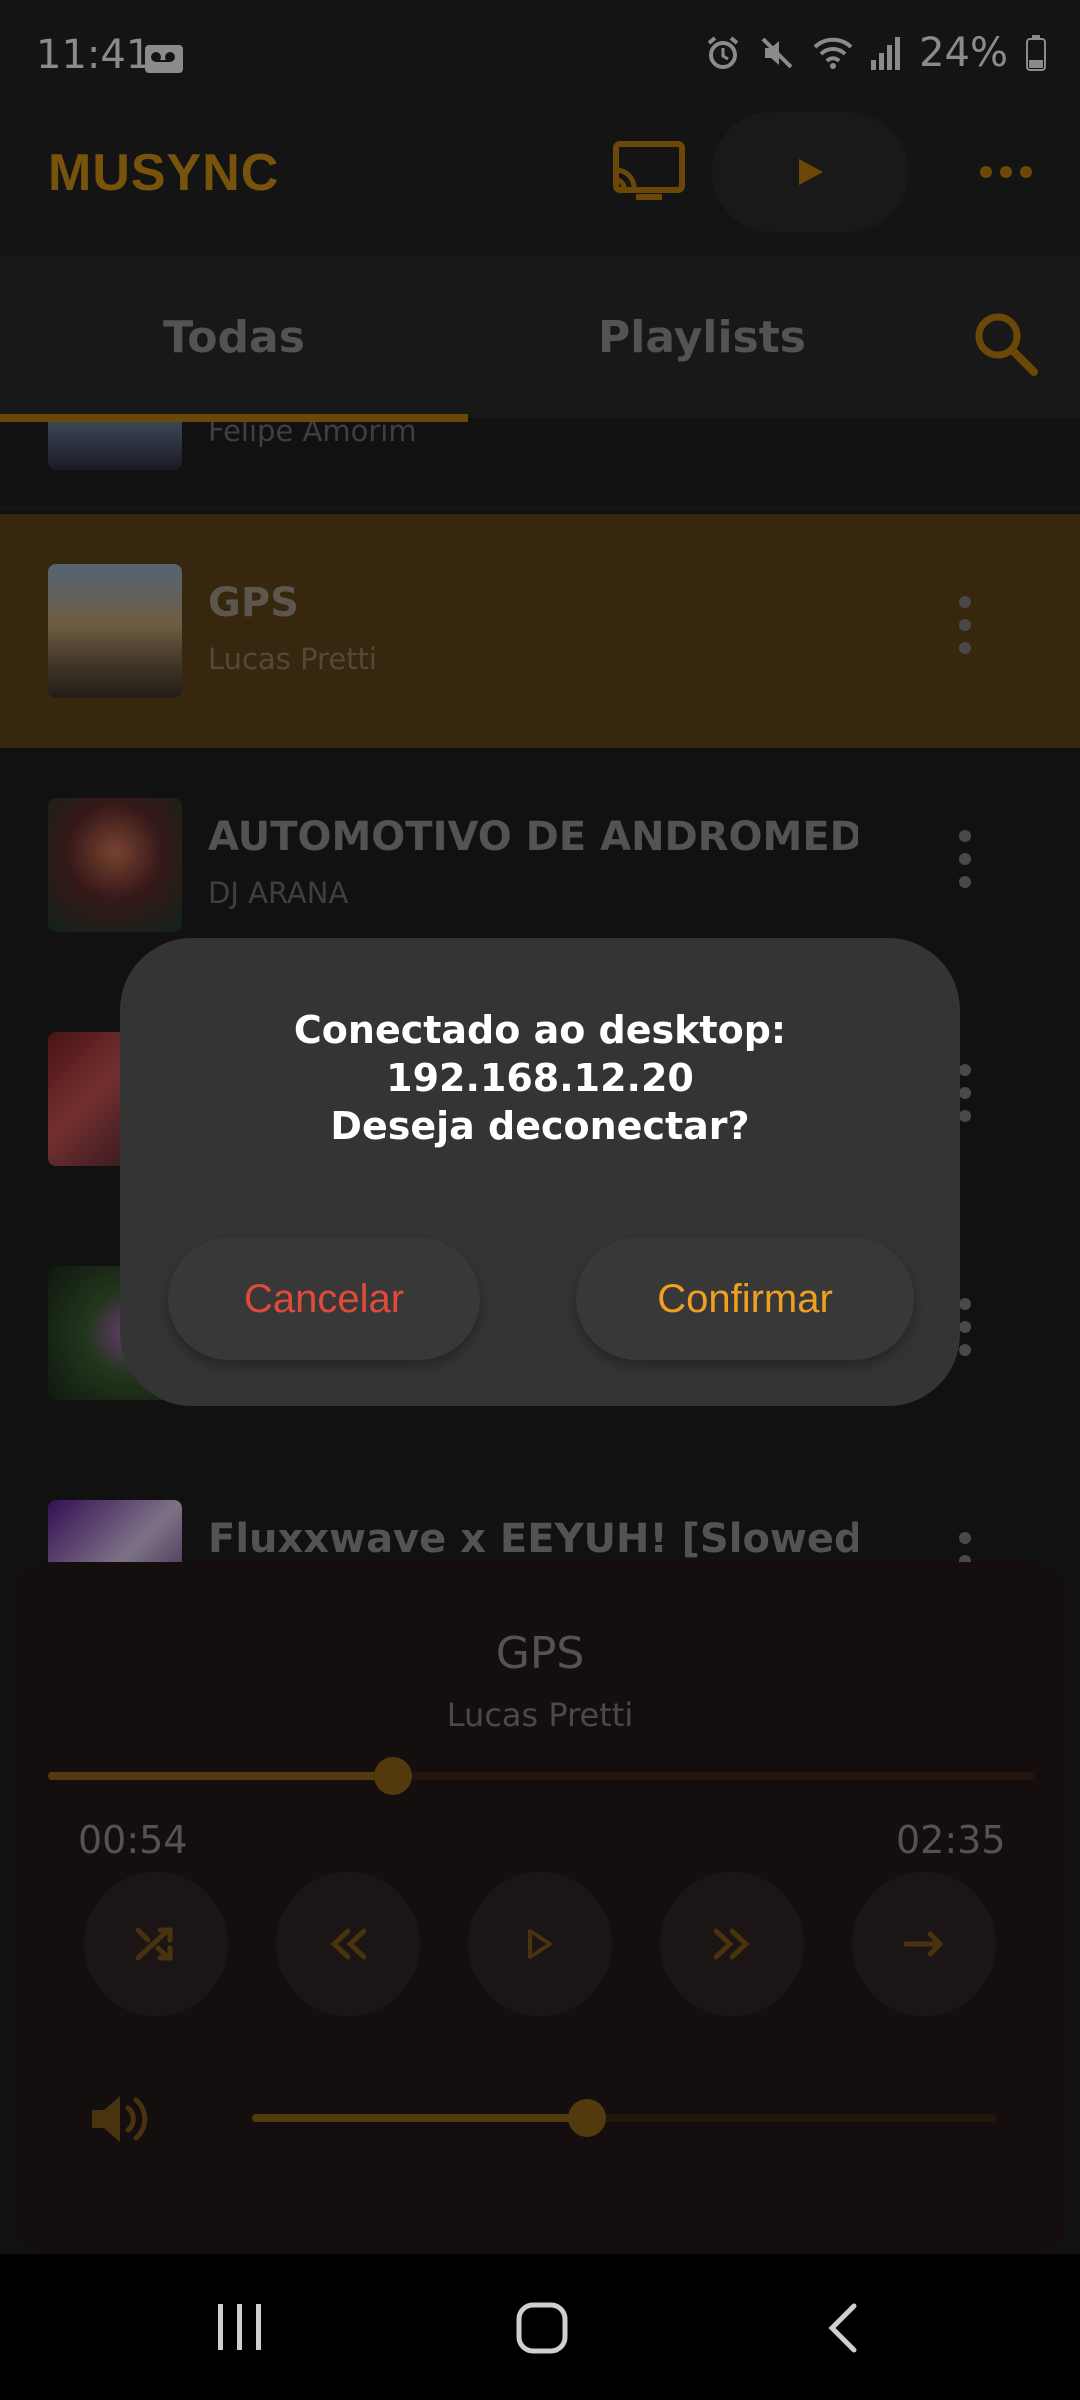 The height and width of the screenshot is (2400, 1080). I want to click on home-icon, so click(542, 2328).